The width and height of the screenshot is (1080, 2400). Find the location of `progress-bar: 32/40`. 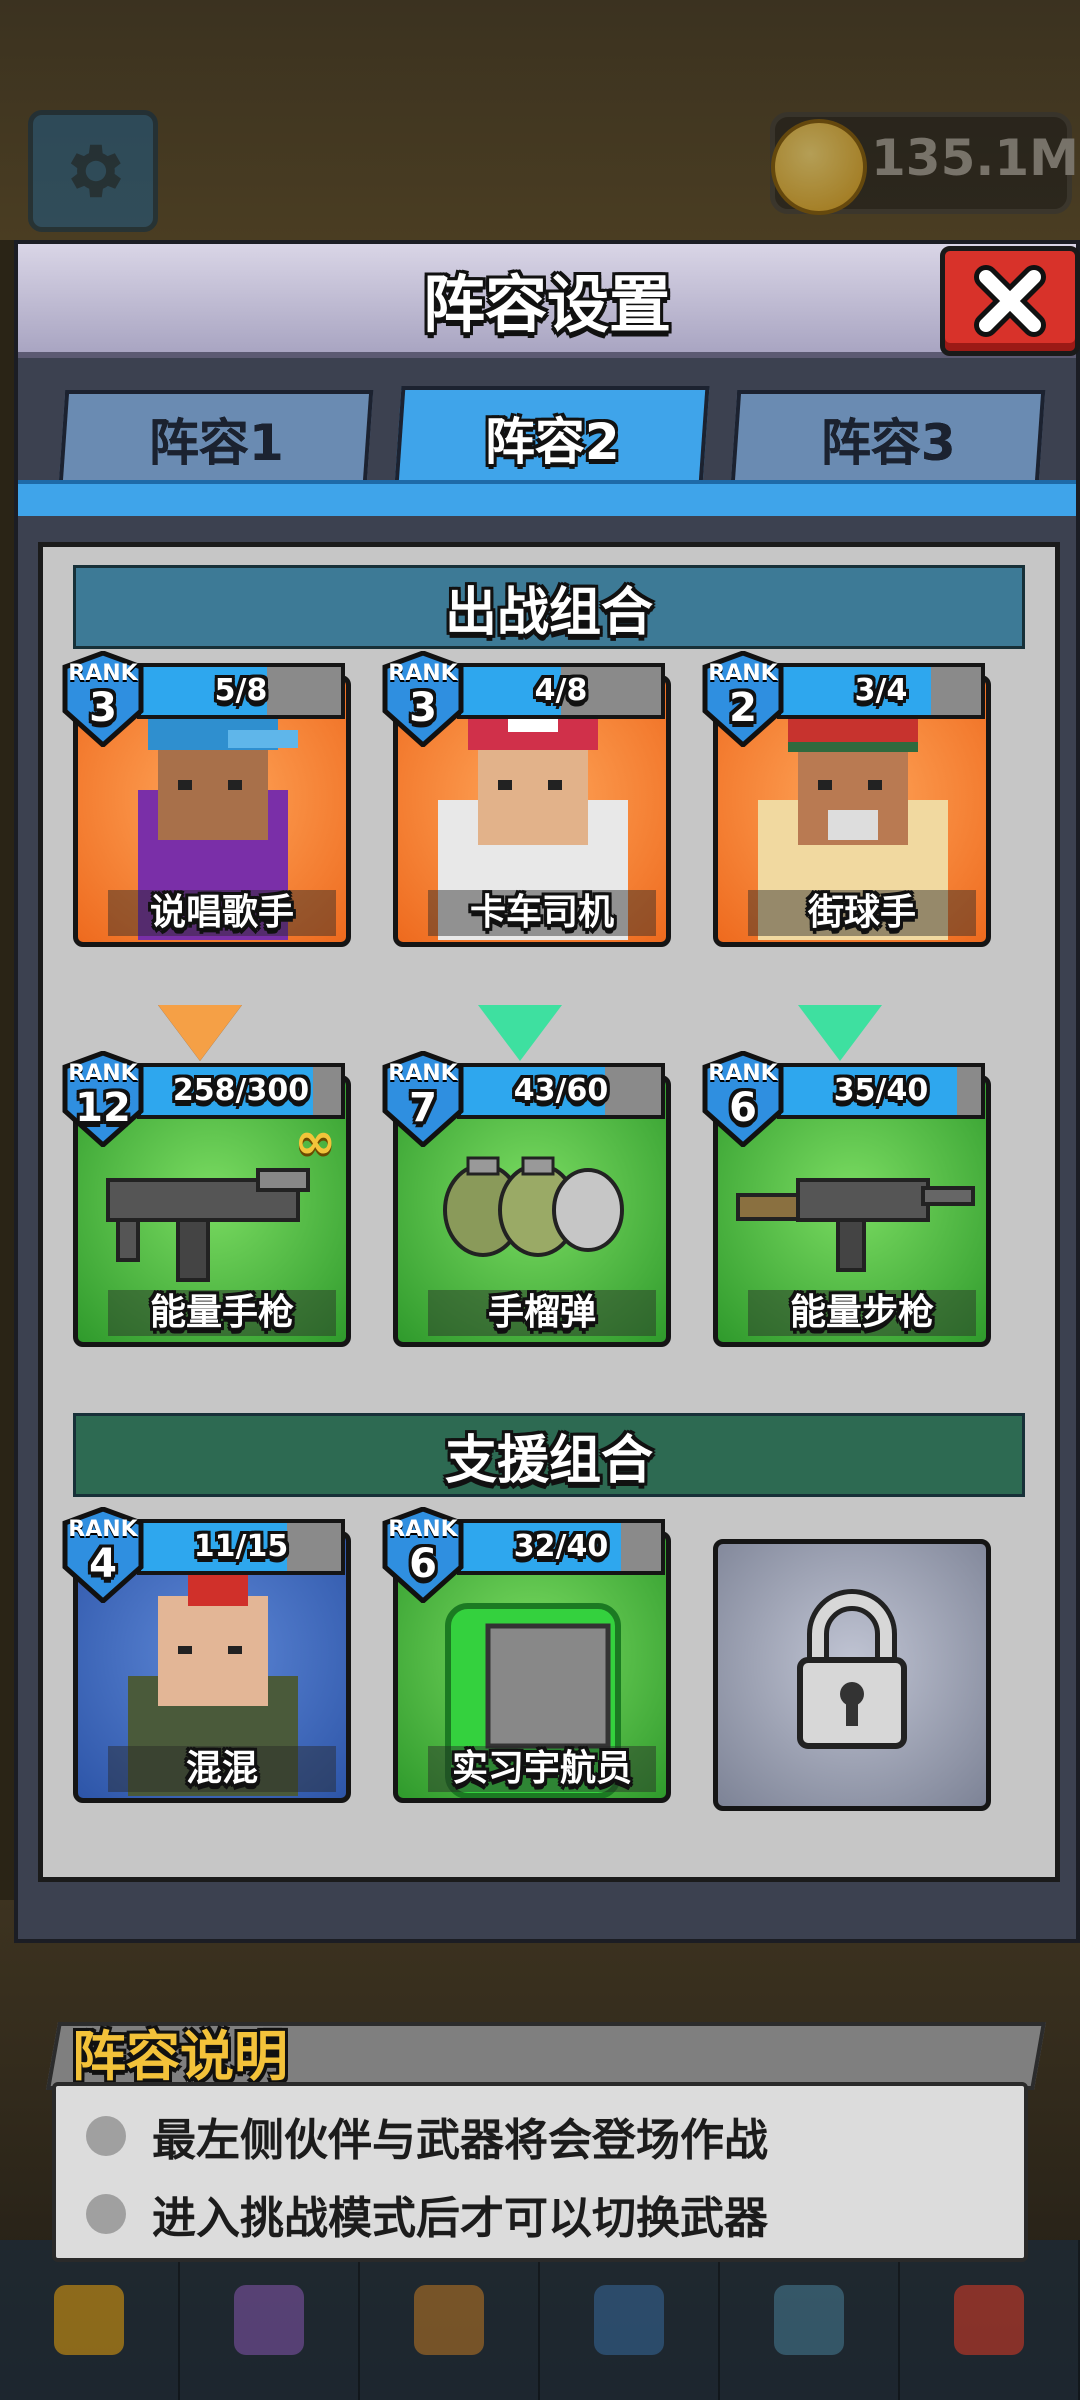

progress-bar: 32/40 is located at coordinates (561, 1547).